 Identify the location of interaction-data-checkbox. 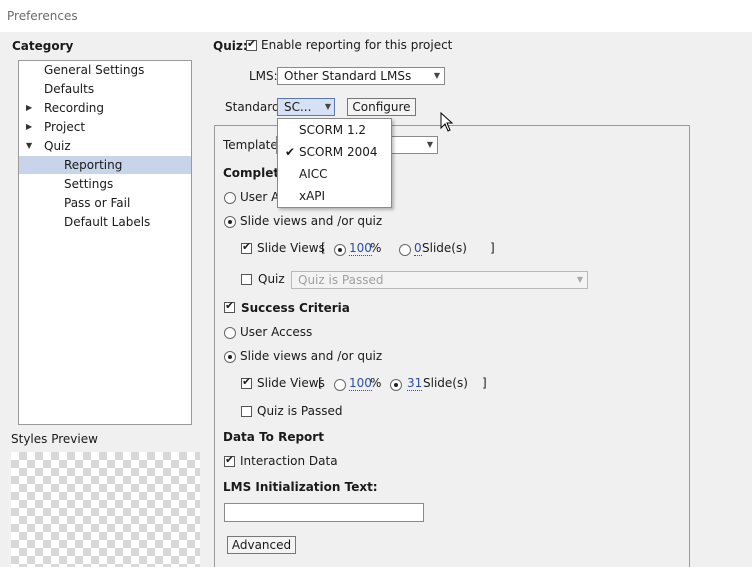
(229, 460).